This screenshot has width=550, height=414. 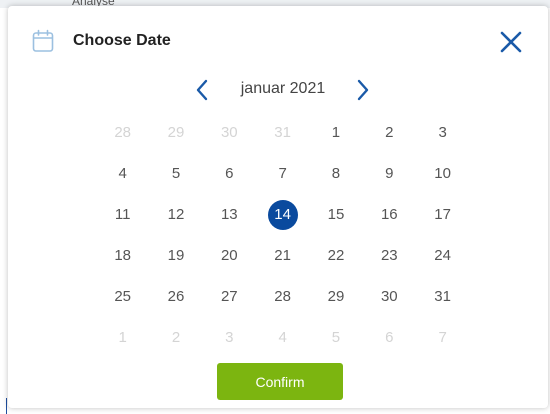 I want to click on calendar-day: 6, so click(x=229, y=173).